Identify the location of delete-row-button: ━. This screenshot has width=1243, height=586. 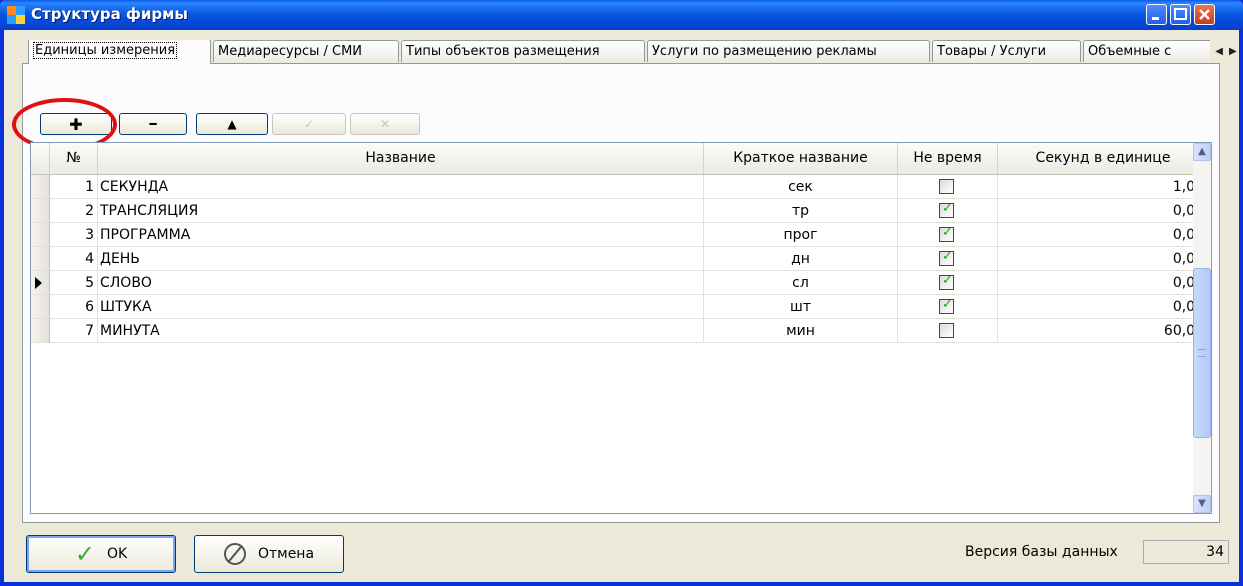
(153, 124).